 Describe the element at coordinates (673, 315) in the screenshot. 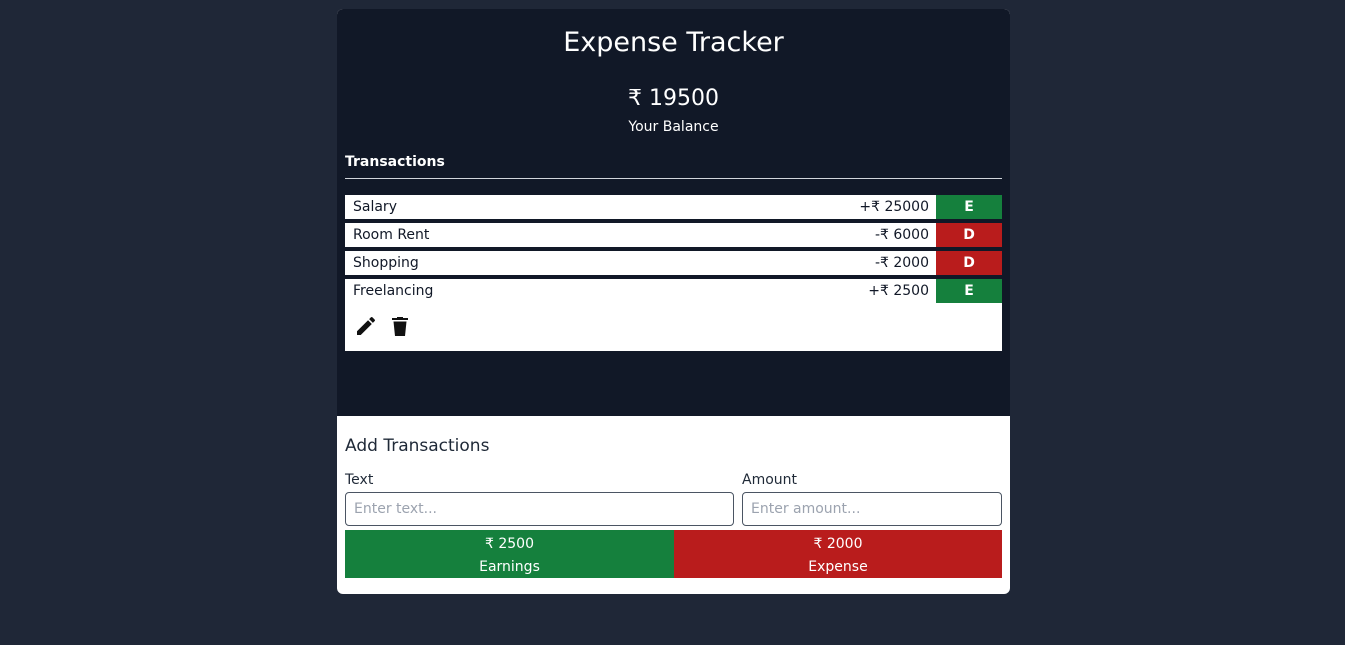

I see `transaction-row-expanded: Freelancing +₹ 2500 E` at that location.